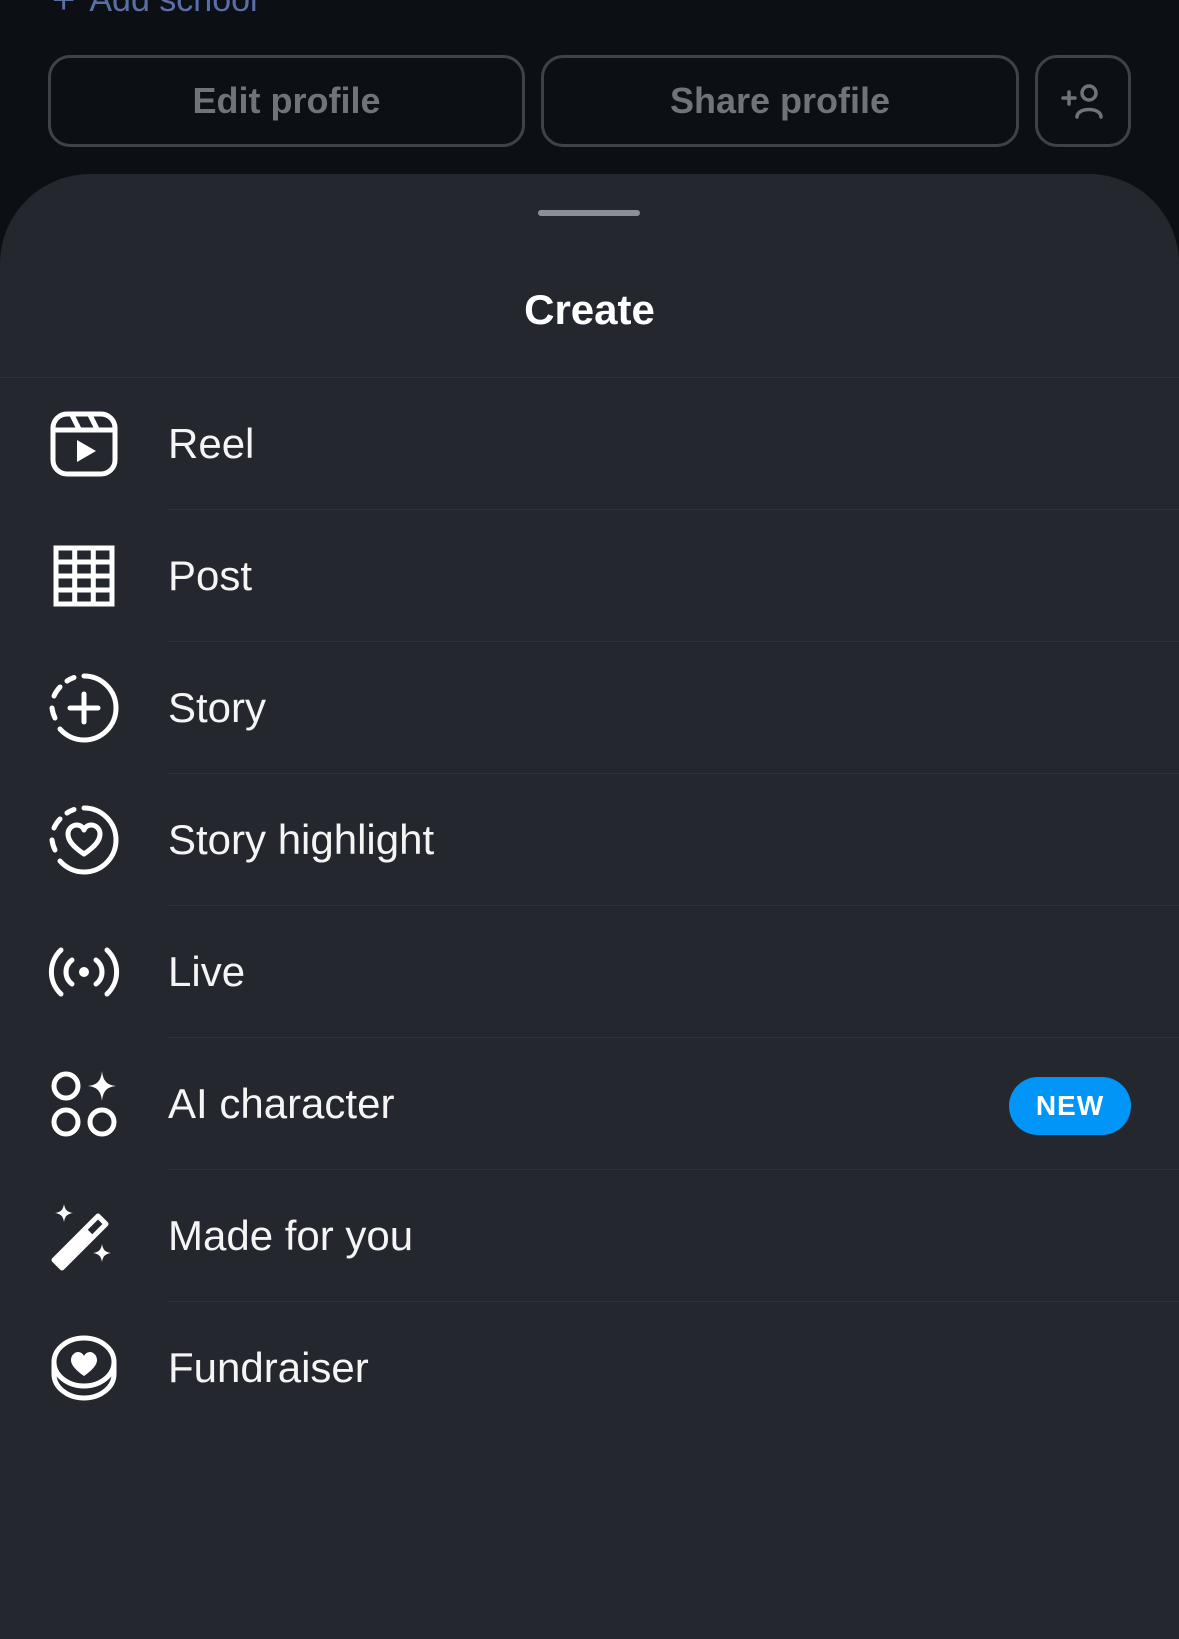 The image size is (1179, 1639). I want to click on highlight-heart-icon, so click(84, 840).